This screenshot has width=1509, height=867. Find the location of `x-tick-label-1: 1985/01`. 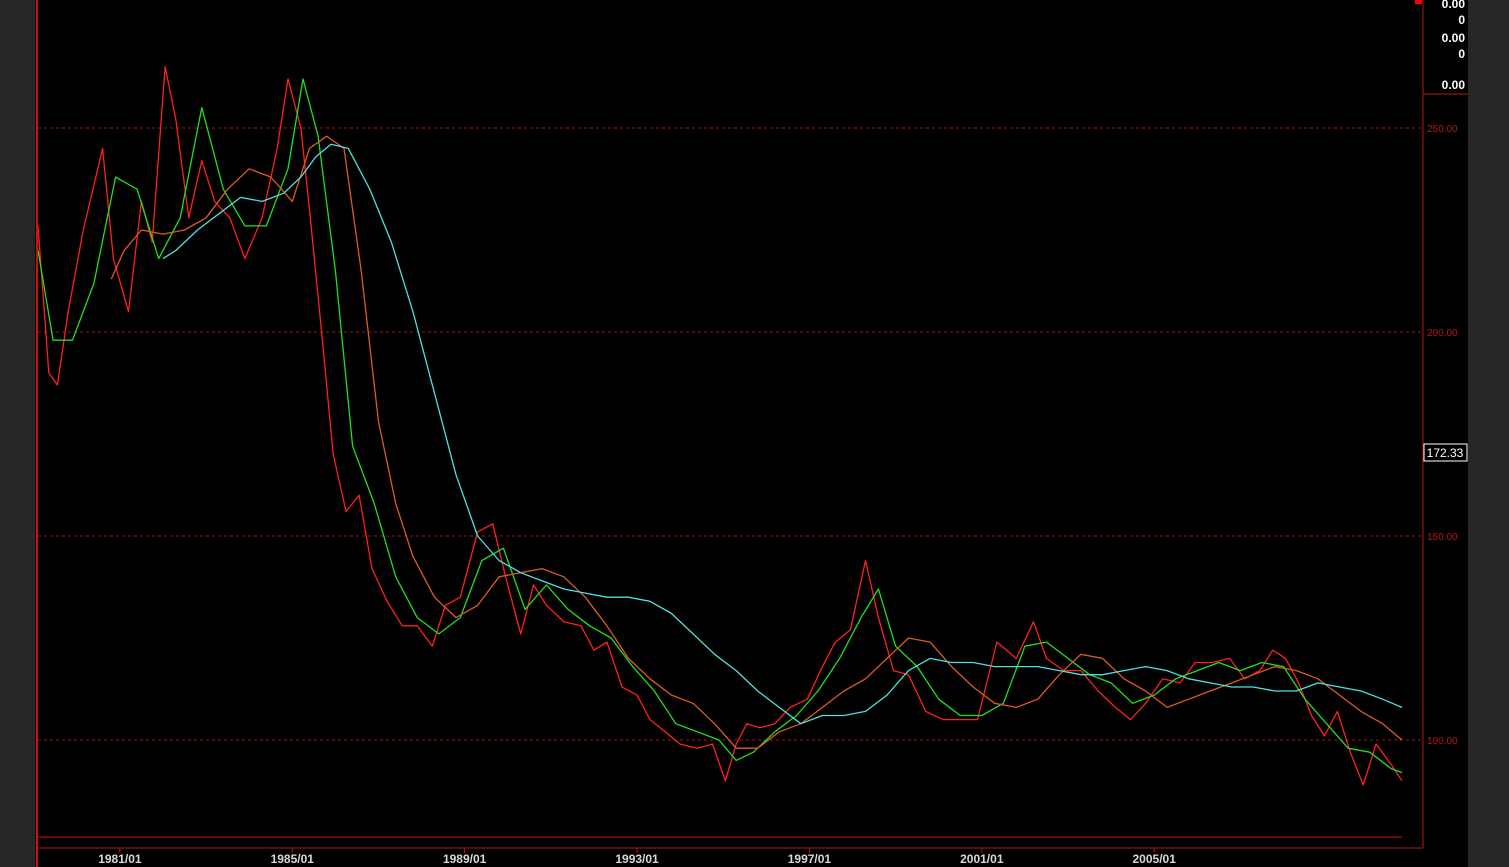

x-tick-label-1: 1985/01 is located at coordinates (293, 859).